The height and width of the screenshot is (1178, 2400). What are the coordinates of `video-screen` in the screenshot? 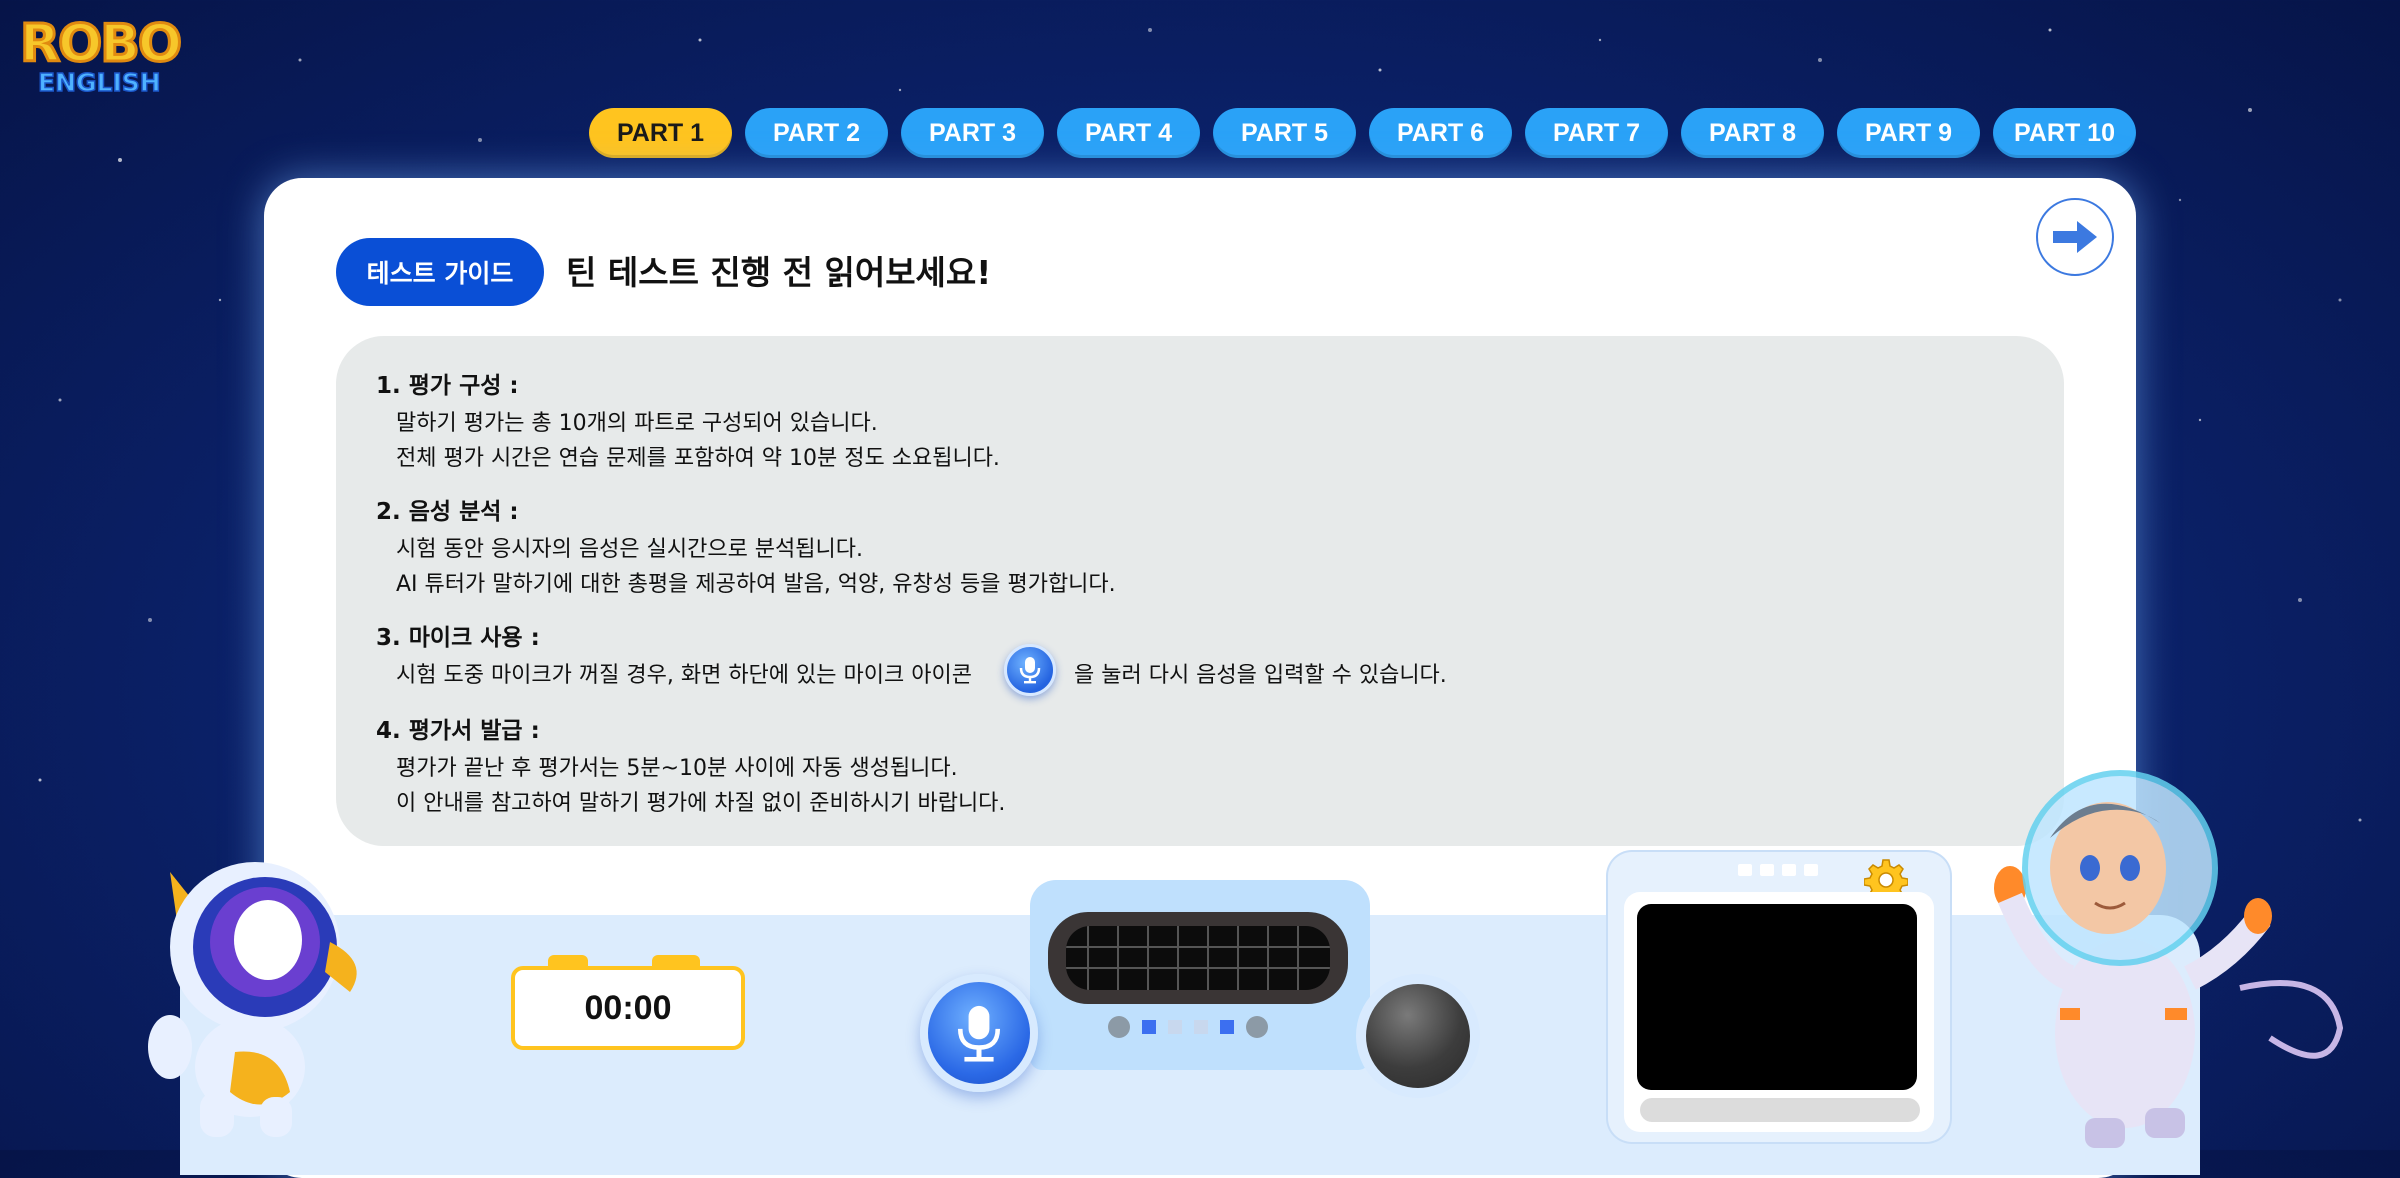 It's located at (1777, 997).